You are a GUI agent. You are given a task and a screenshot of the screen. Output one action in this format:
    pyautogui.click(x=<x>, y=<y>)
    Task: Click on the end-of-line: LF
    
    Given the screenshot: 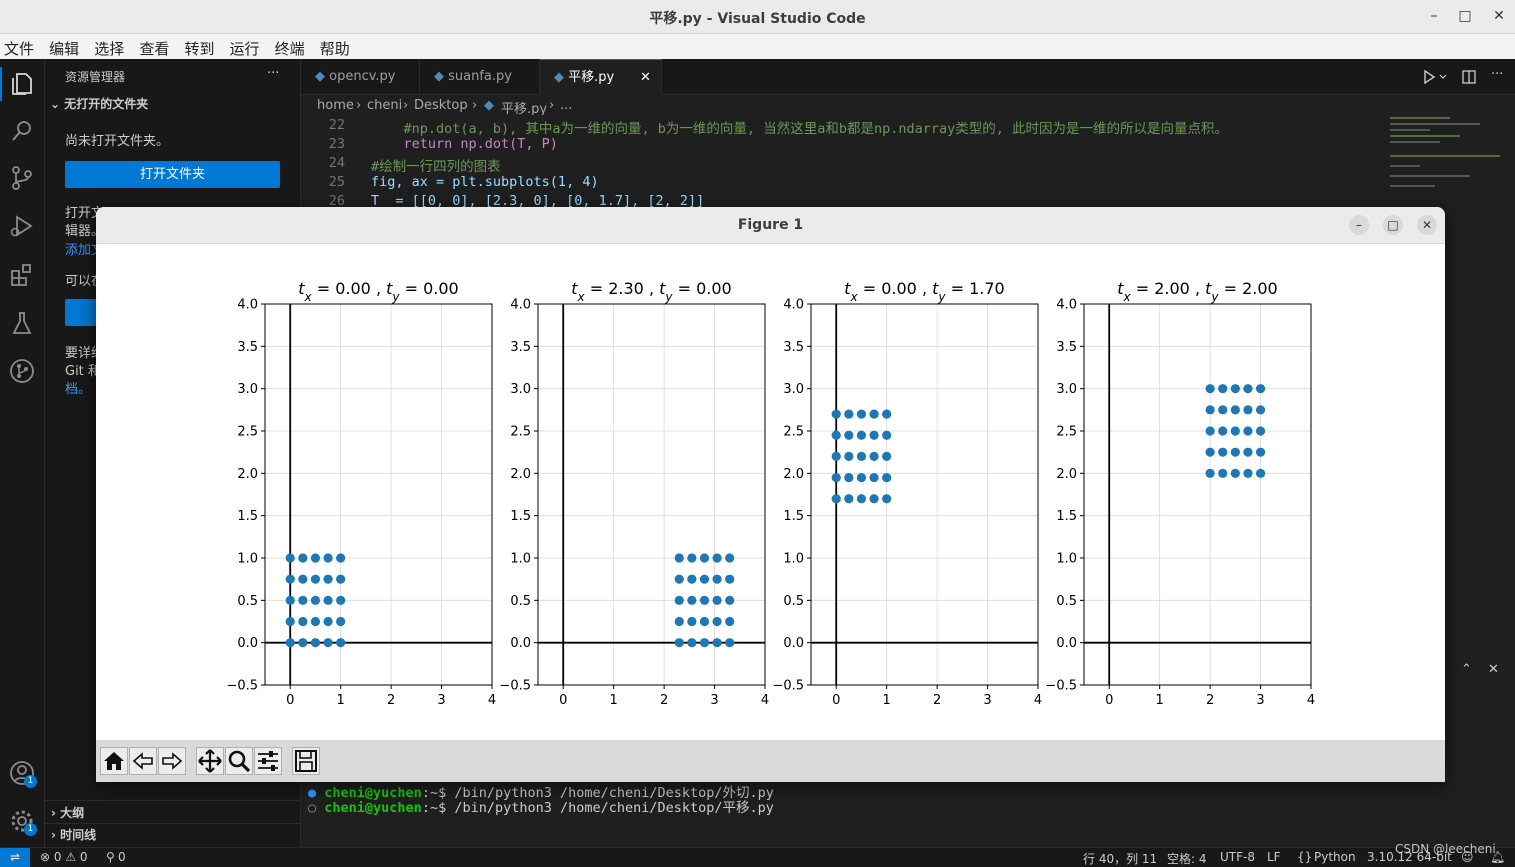 What is the action you would take?
    pyautogui.click(x=1274, y=857)
    